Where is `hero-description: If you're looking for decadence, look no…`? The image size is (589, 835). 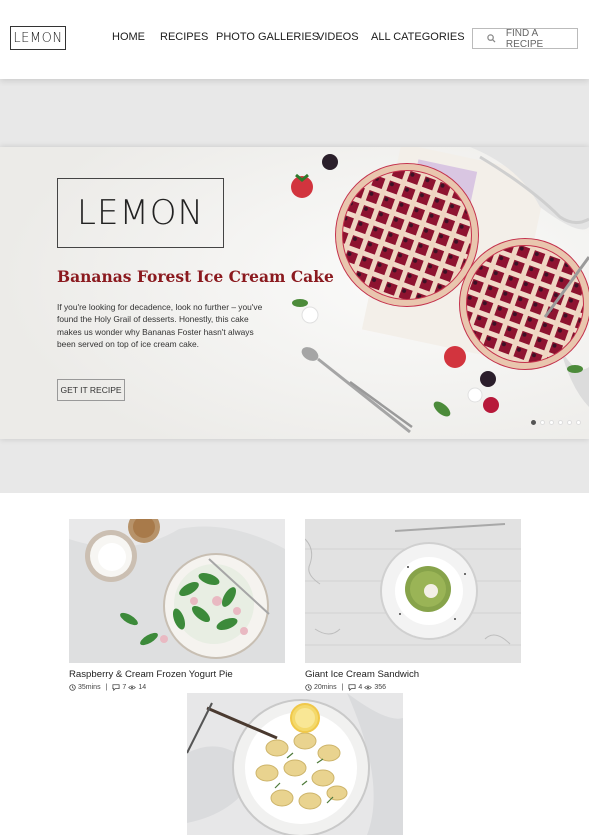 hero-description: If you're looking for decadence, look no… is located at coordinates (160, 325).